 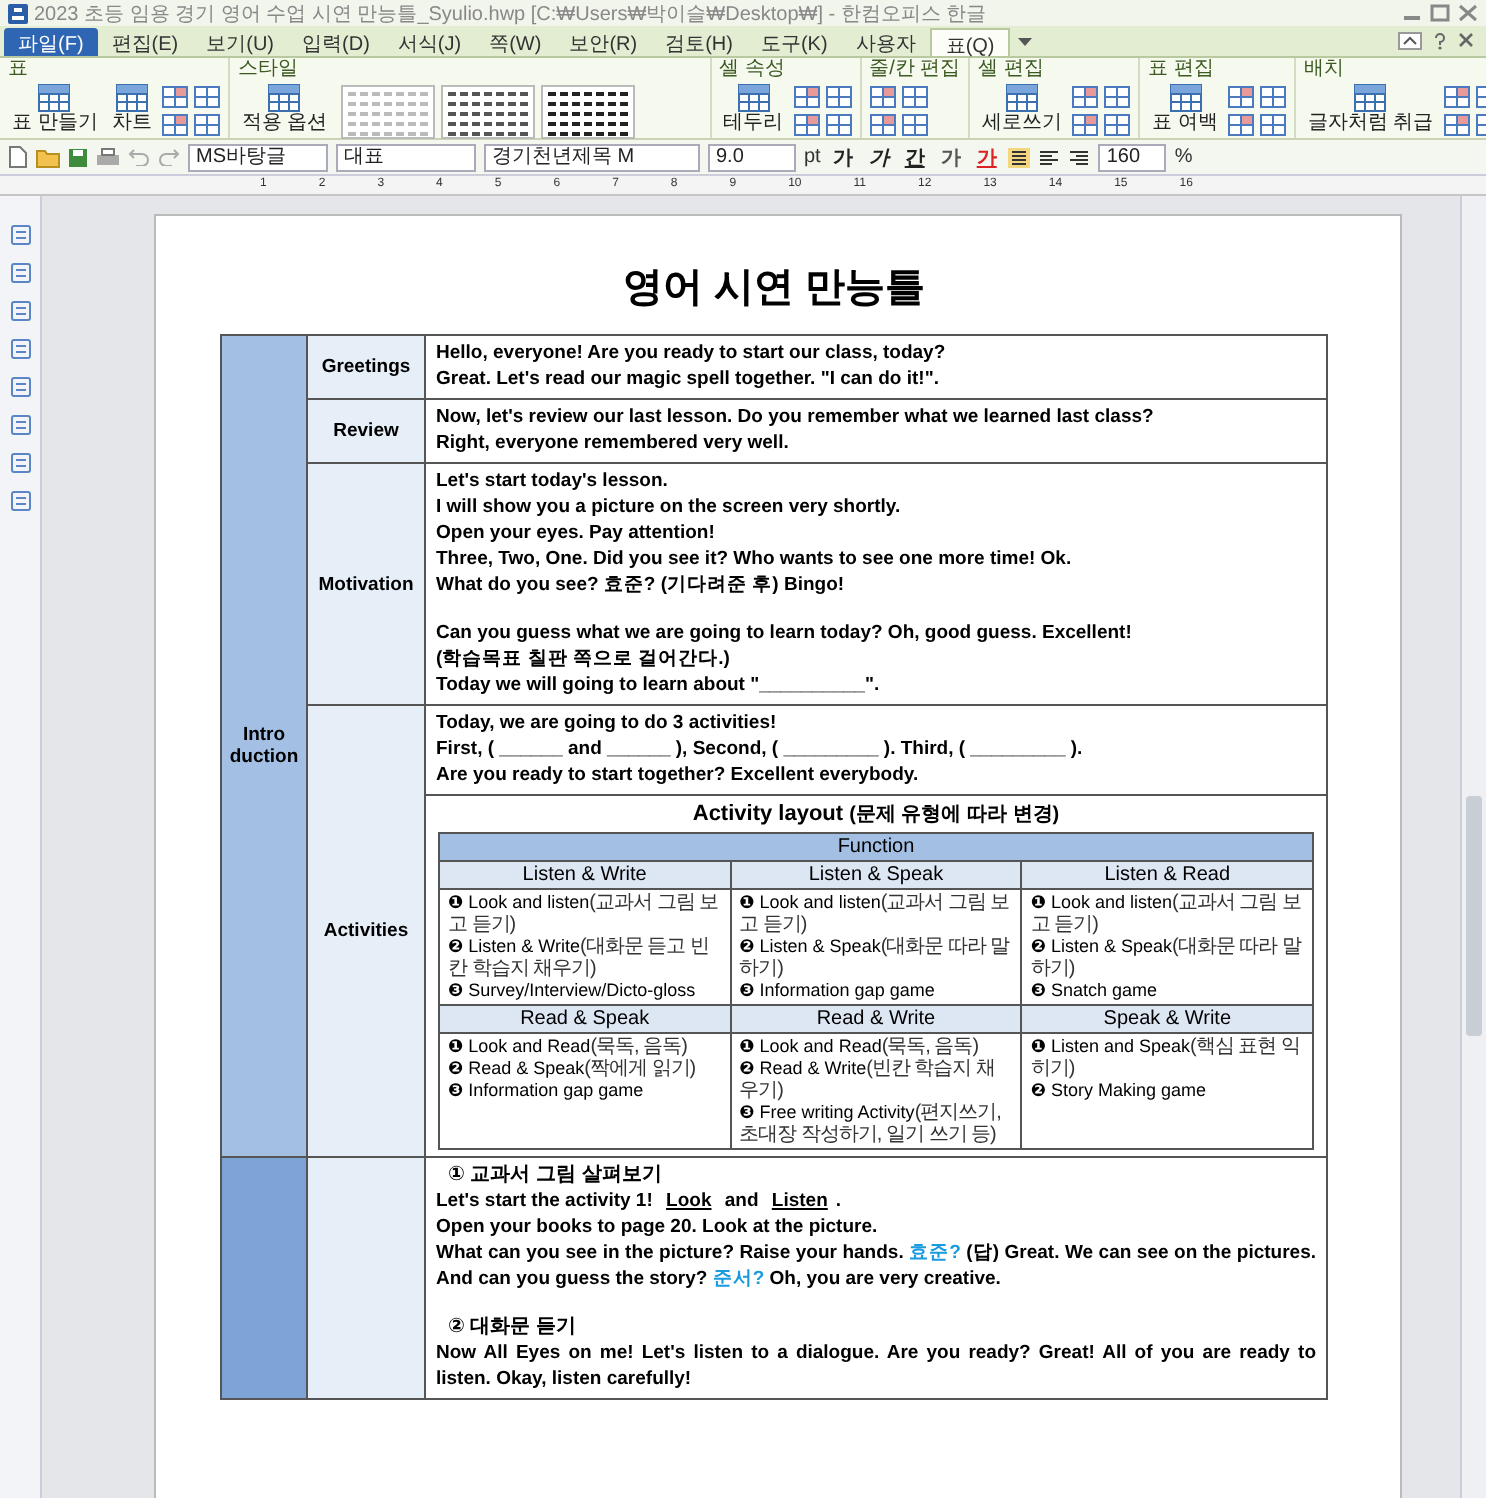 What do you see at coordinates (1440, 13) in the screenshot?
I see `maximize-icon` at bounding box center [1440, 13].